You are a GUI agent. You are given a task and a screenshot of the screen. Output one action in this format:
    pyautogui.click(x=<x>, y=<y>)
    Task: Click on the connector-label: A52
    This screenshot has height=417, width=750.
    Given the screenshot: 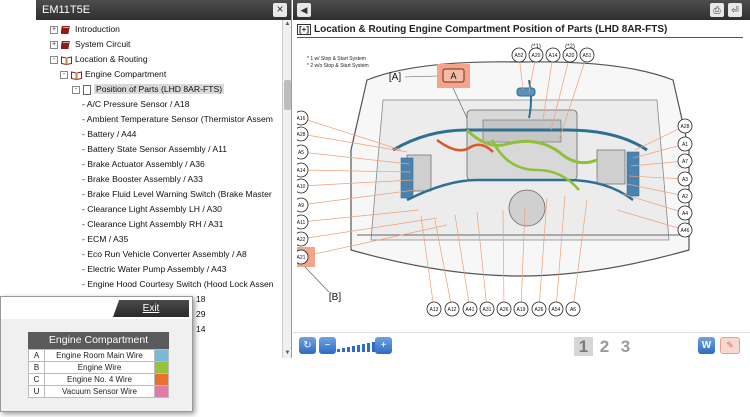 What is the action you would take?
    pyautogui.click(x=519, y=56)
    